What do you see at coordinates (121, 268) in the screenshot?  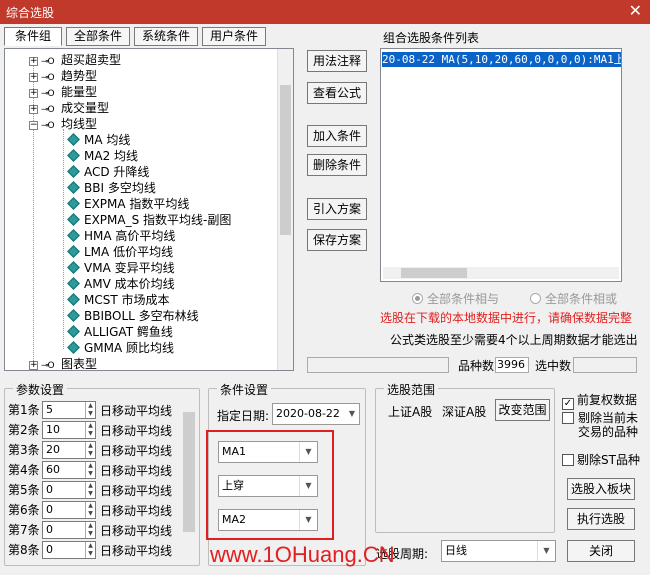 I see `tree-item: VMA 变异平均线` at bounding box center [121, 268].